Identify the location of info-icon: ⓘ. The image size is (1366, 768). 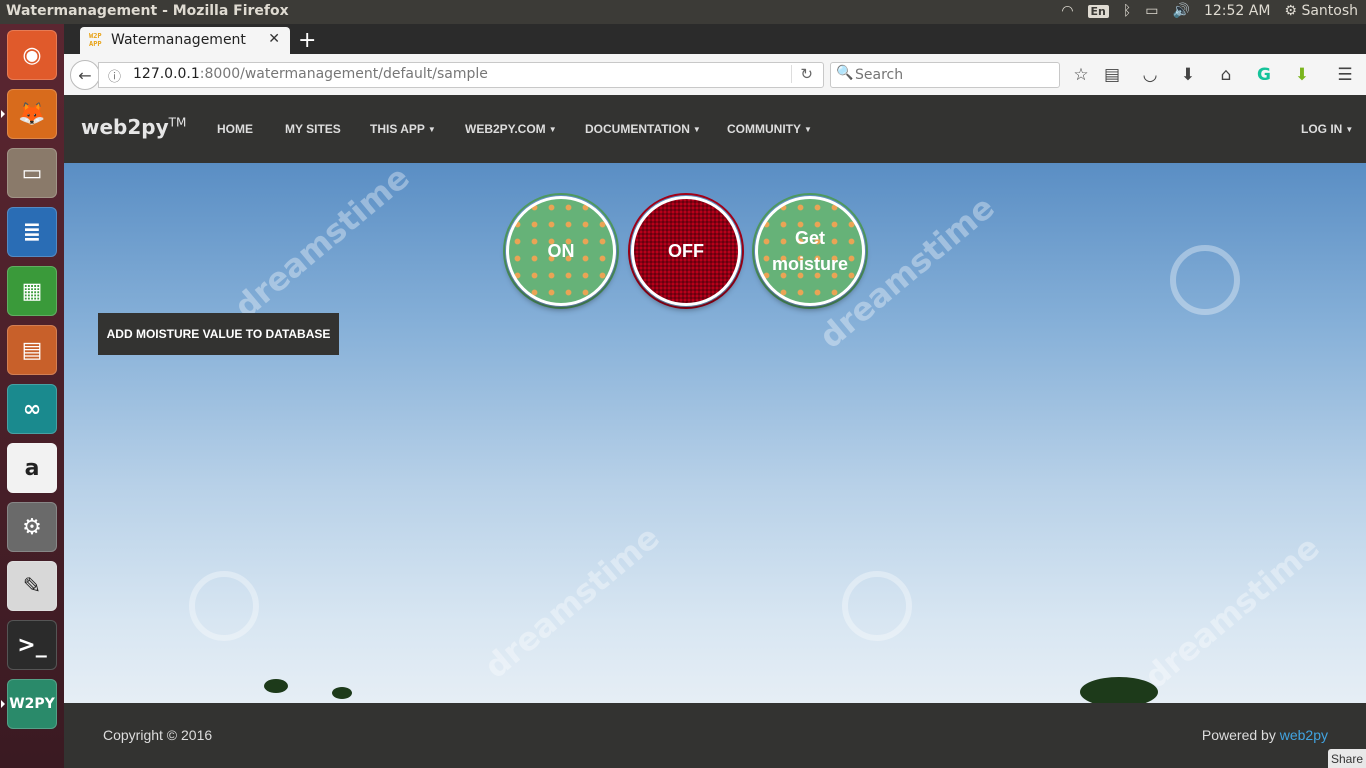
(114, 75).